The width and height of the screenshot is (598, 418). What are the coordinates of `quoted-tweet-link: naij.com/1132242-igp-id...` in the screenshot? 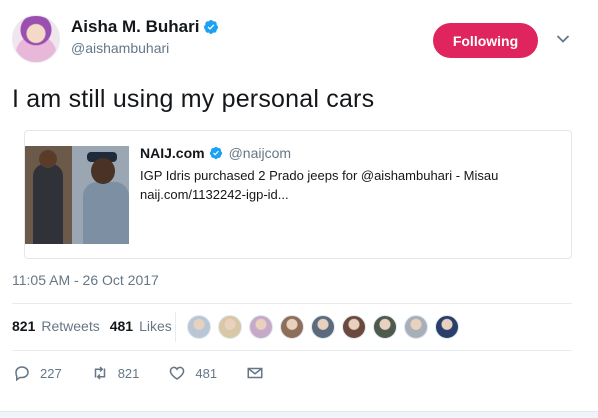 It's located at (350, 194).